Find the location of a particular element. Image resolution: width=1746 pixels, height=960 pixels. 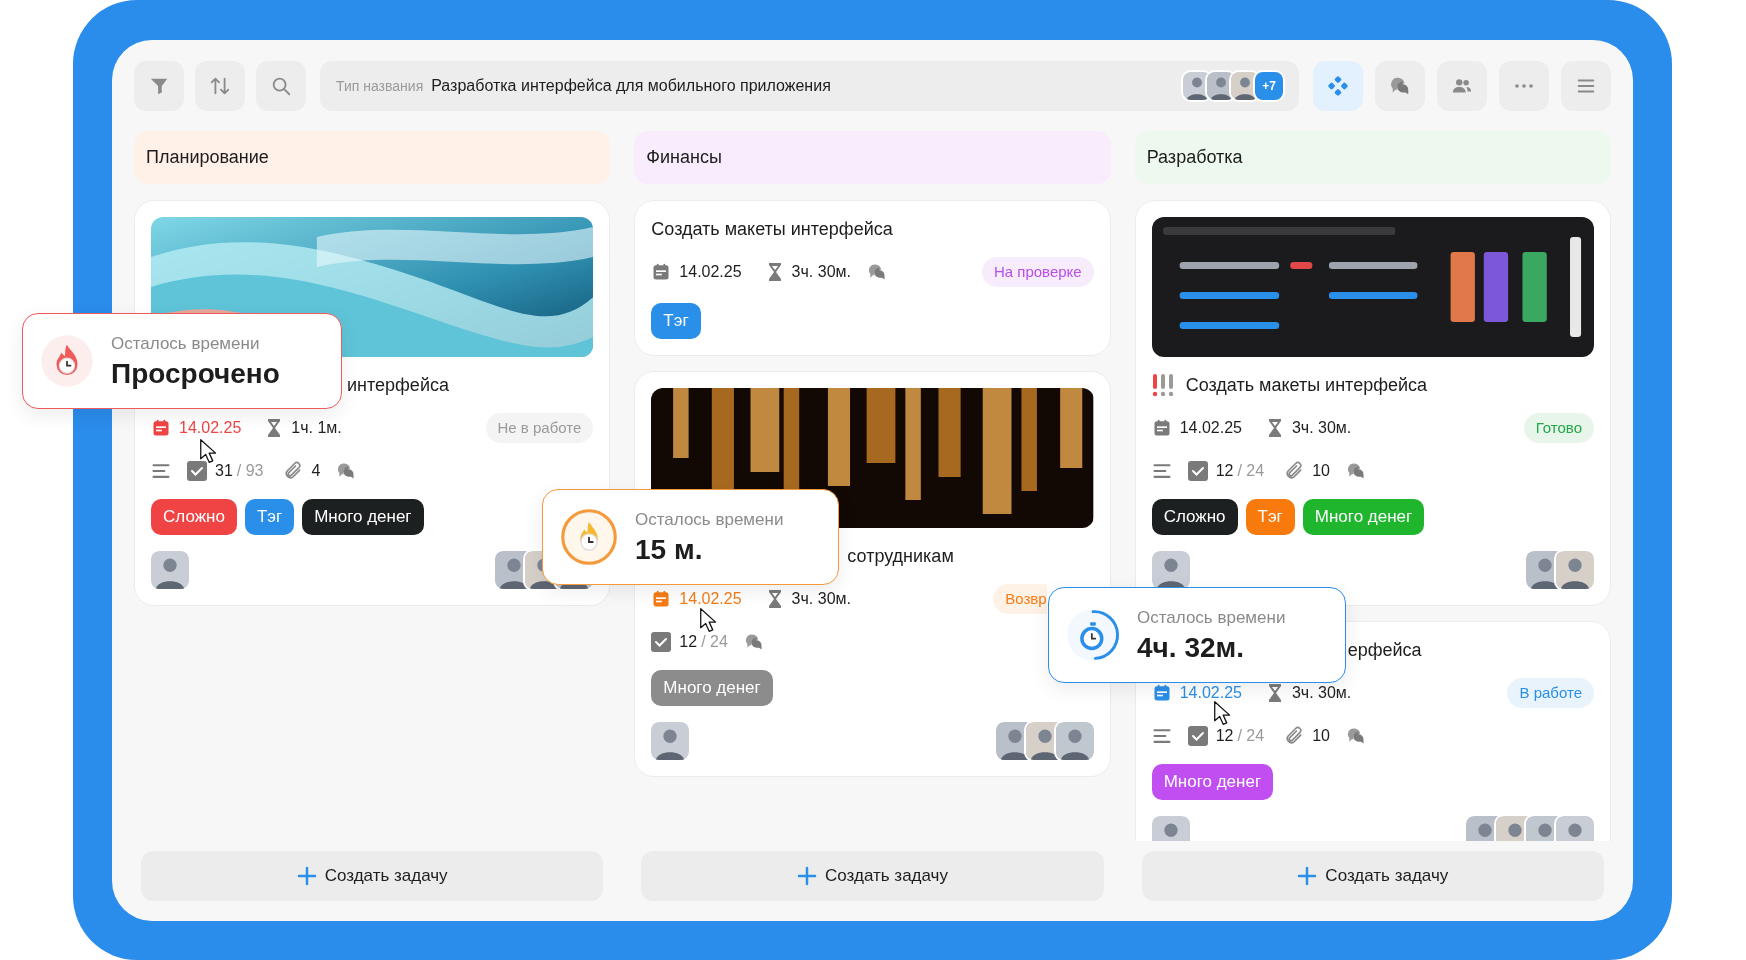

field-label: Тип названия is located at coordinates (380, 86).